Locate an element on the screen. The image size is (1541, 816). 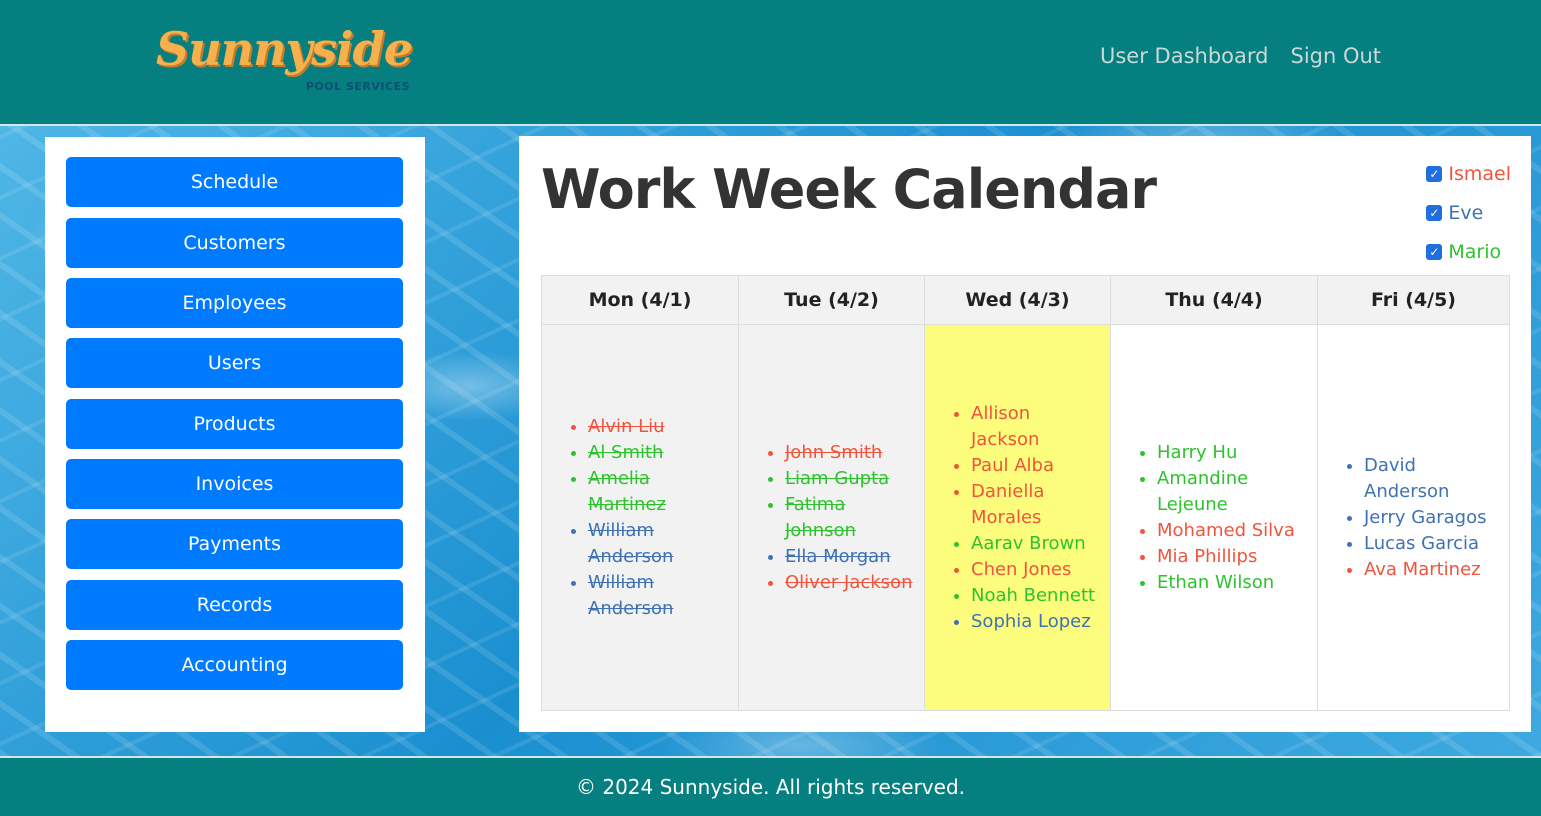
filter-mario: ✓ Mario is located at coordinates (1468, 251).